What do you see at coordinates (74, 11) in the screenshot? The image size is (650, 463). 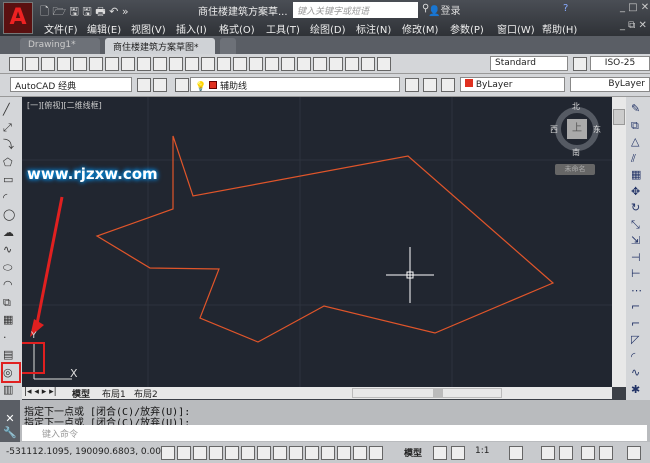 I see `save-icon: 🖫` at bounding box center [74, 11].